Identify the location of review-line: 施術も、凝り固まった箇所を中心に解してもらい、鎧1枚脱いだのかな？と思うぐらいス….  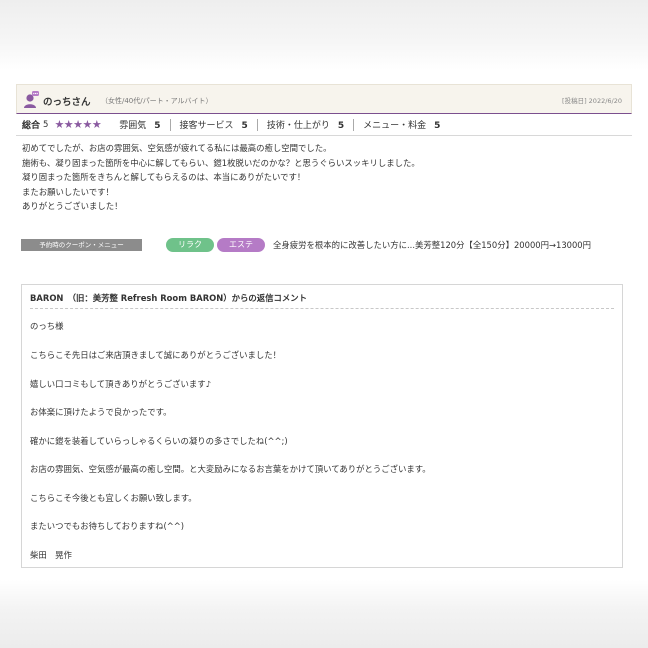
(221, 162).